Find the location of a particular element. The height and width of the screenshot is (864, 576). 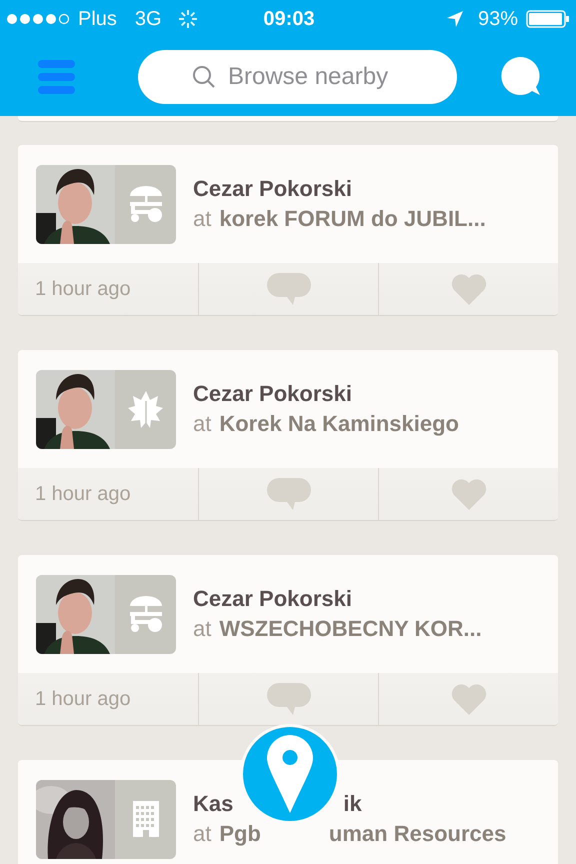

place-name-fragment: uman Resources is located at coordinates (417, 834).